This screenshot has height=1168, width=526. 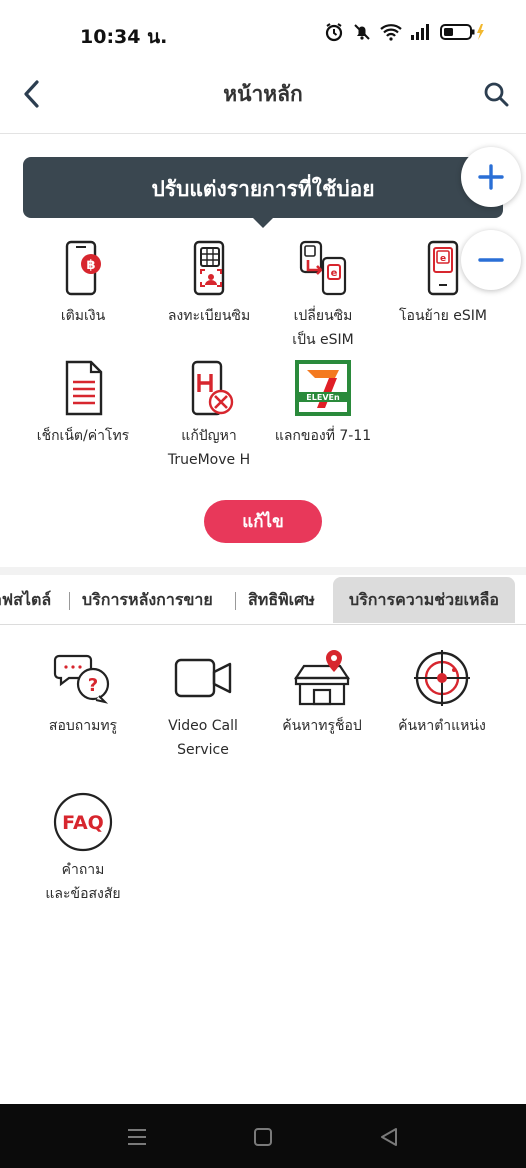 I want to click on favorite-item-sim-to-esim: e เปลี่ยนซิม เป็น eSIM, so click(x=323, y=294).